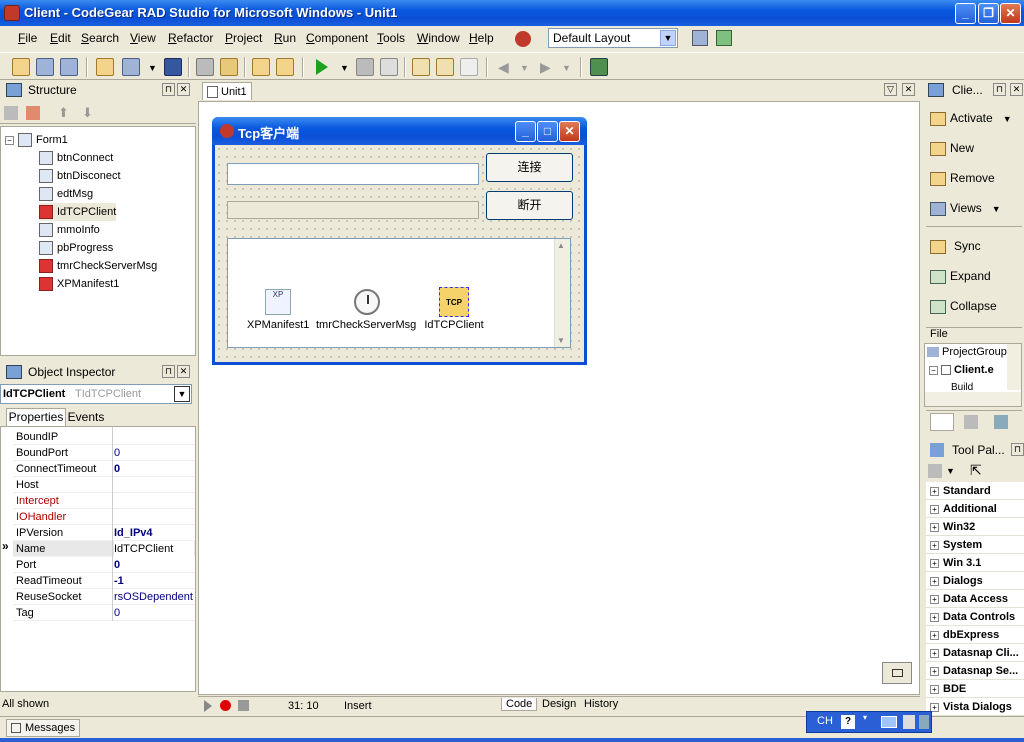  Describe the element at coordinates (569, 131) in the screenshot. I see `form-close-button: ✕` at that location.